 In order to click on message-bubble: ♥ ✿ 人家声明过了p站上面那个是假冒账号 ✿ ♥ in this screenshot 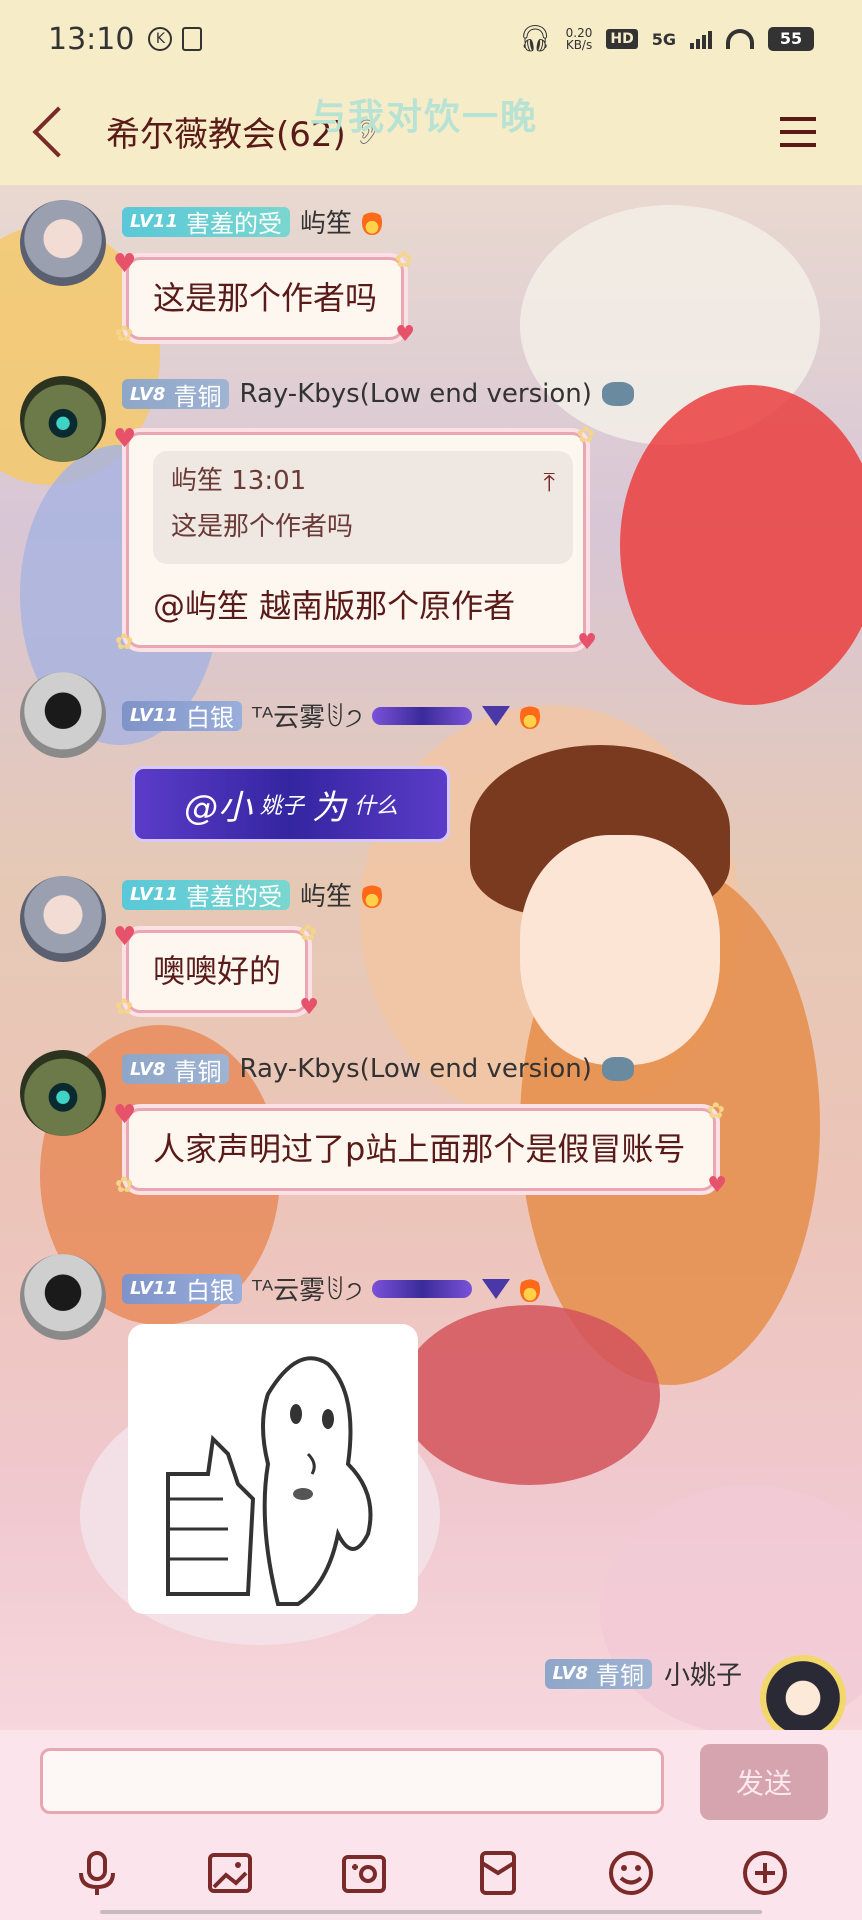, I will do `click(420, 1148)`.